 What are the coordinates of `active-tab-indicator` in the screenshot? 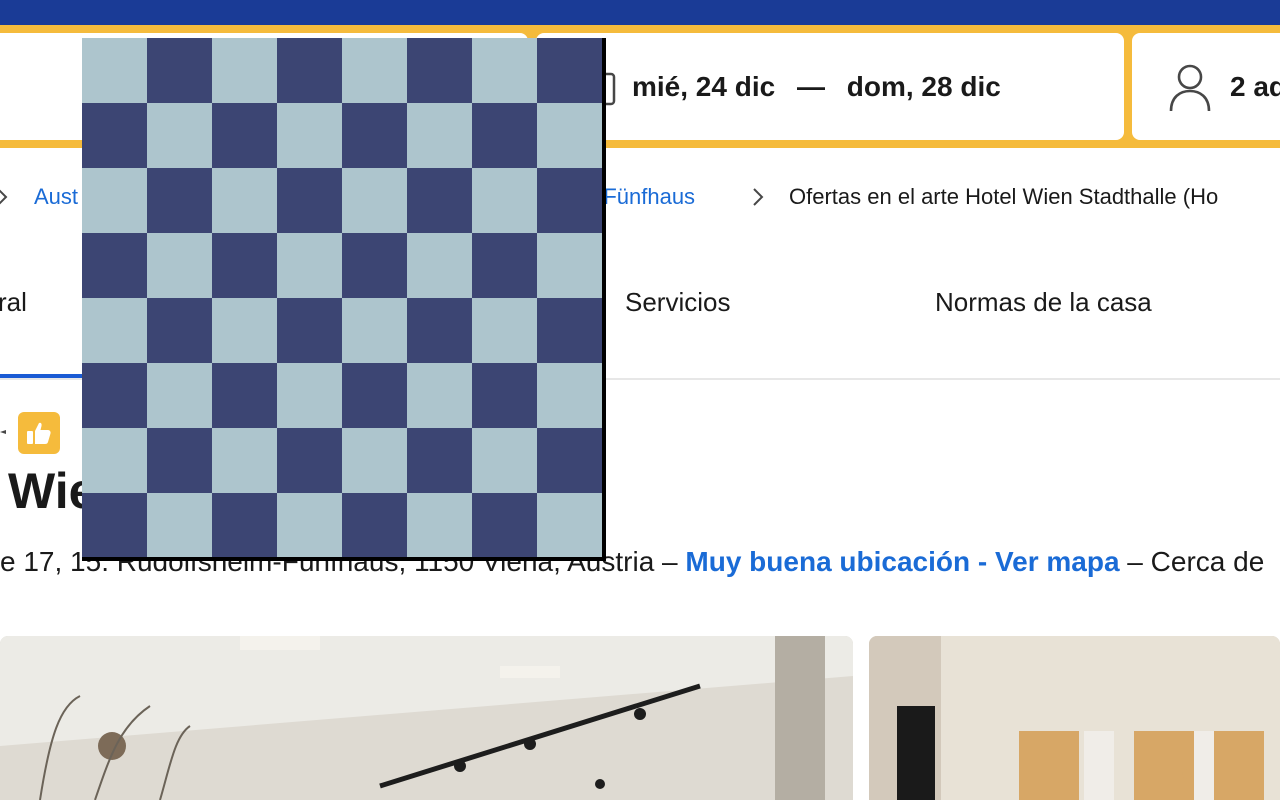 It's located at (41, 376).